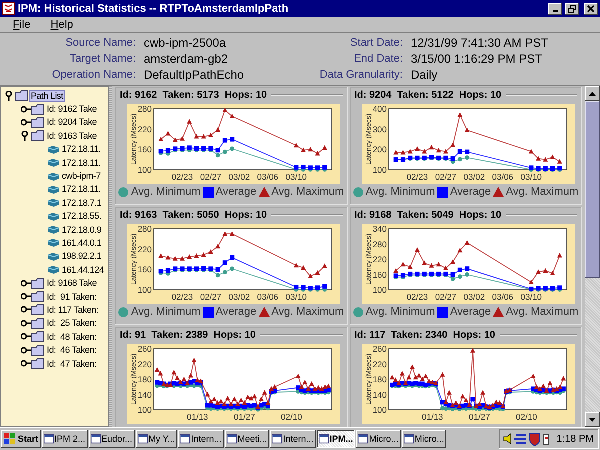 The image size is (600, 450). I want to click on tree-item: 198.92.2.1, so click(82, 256).